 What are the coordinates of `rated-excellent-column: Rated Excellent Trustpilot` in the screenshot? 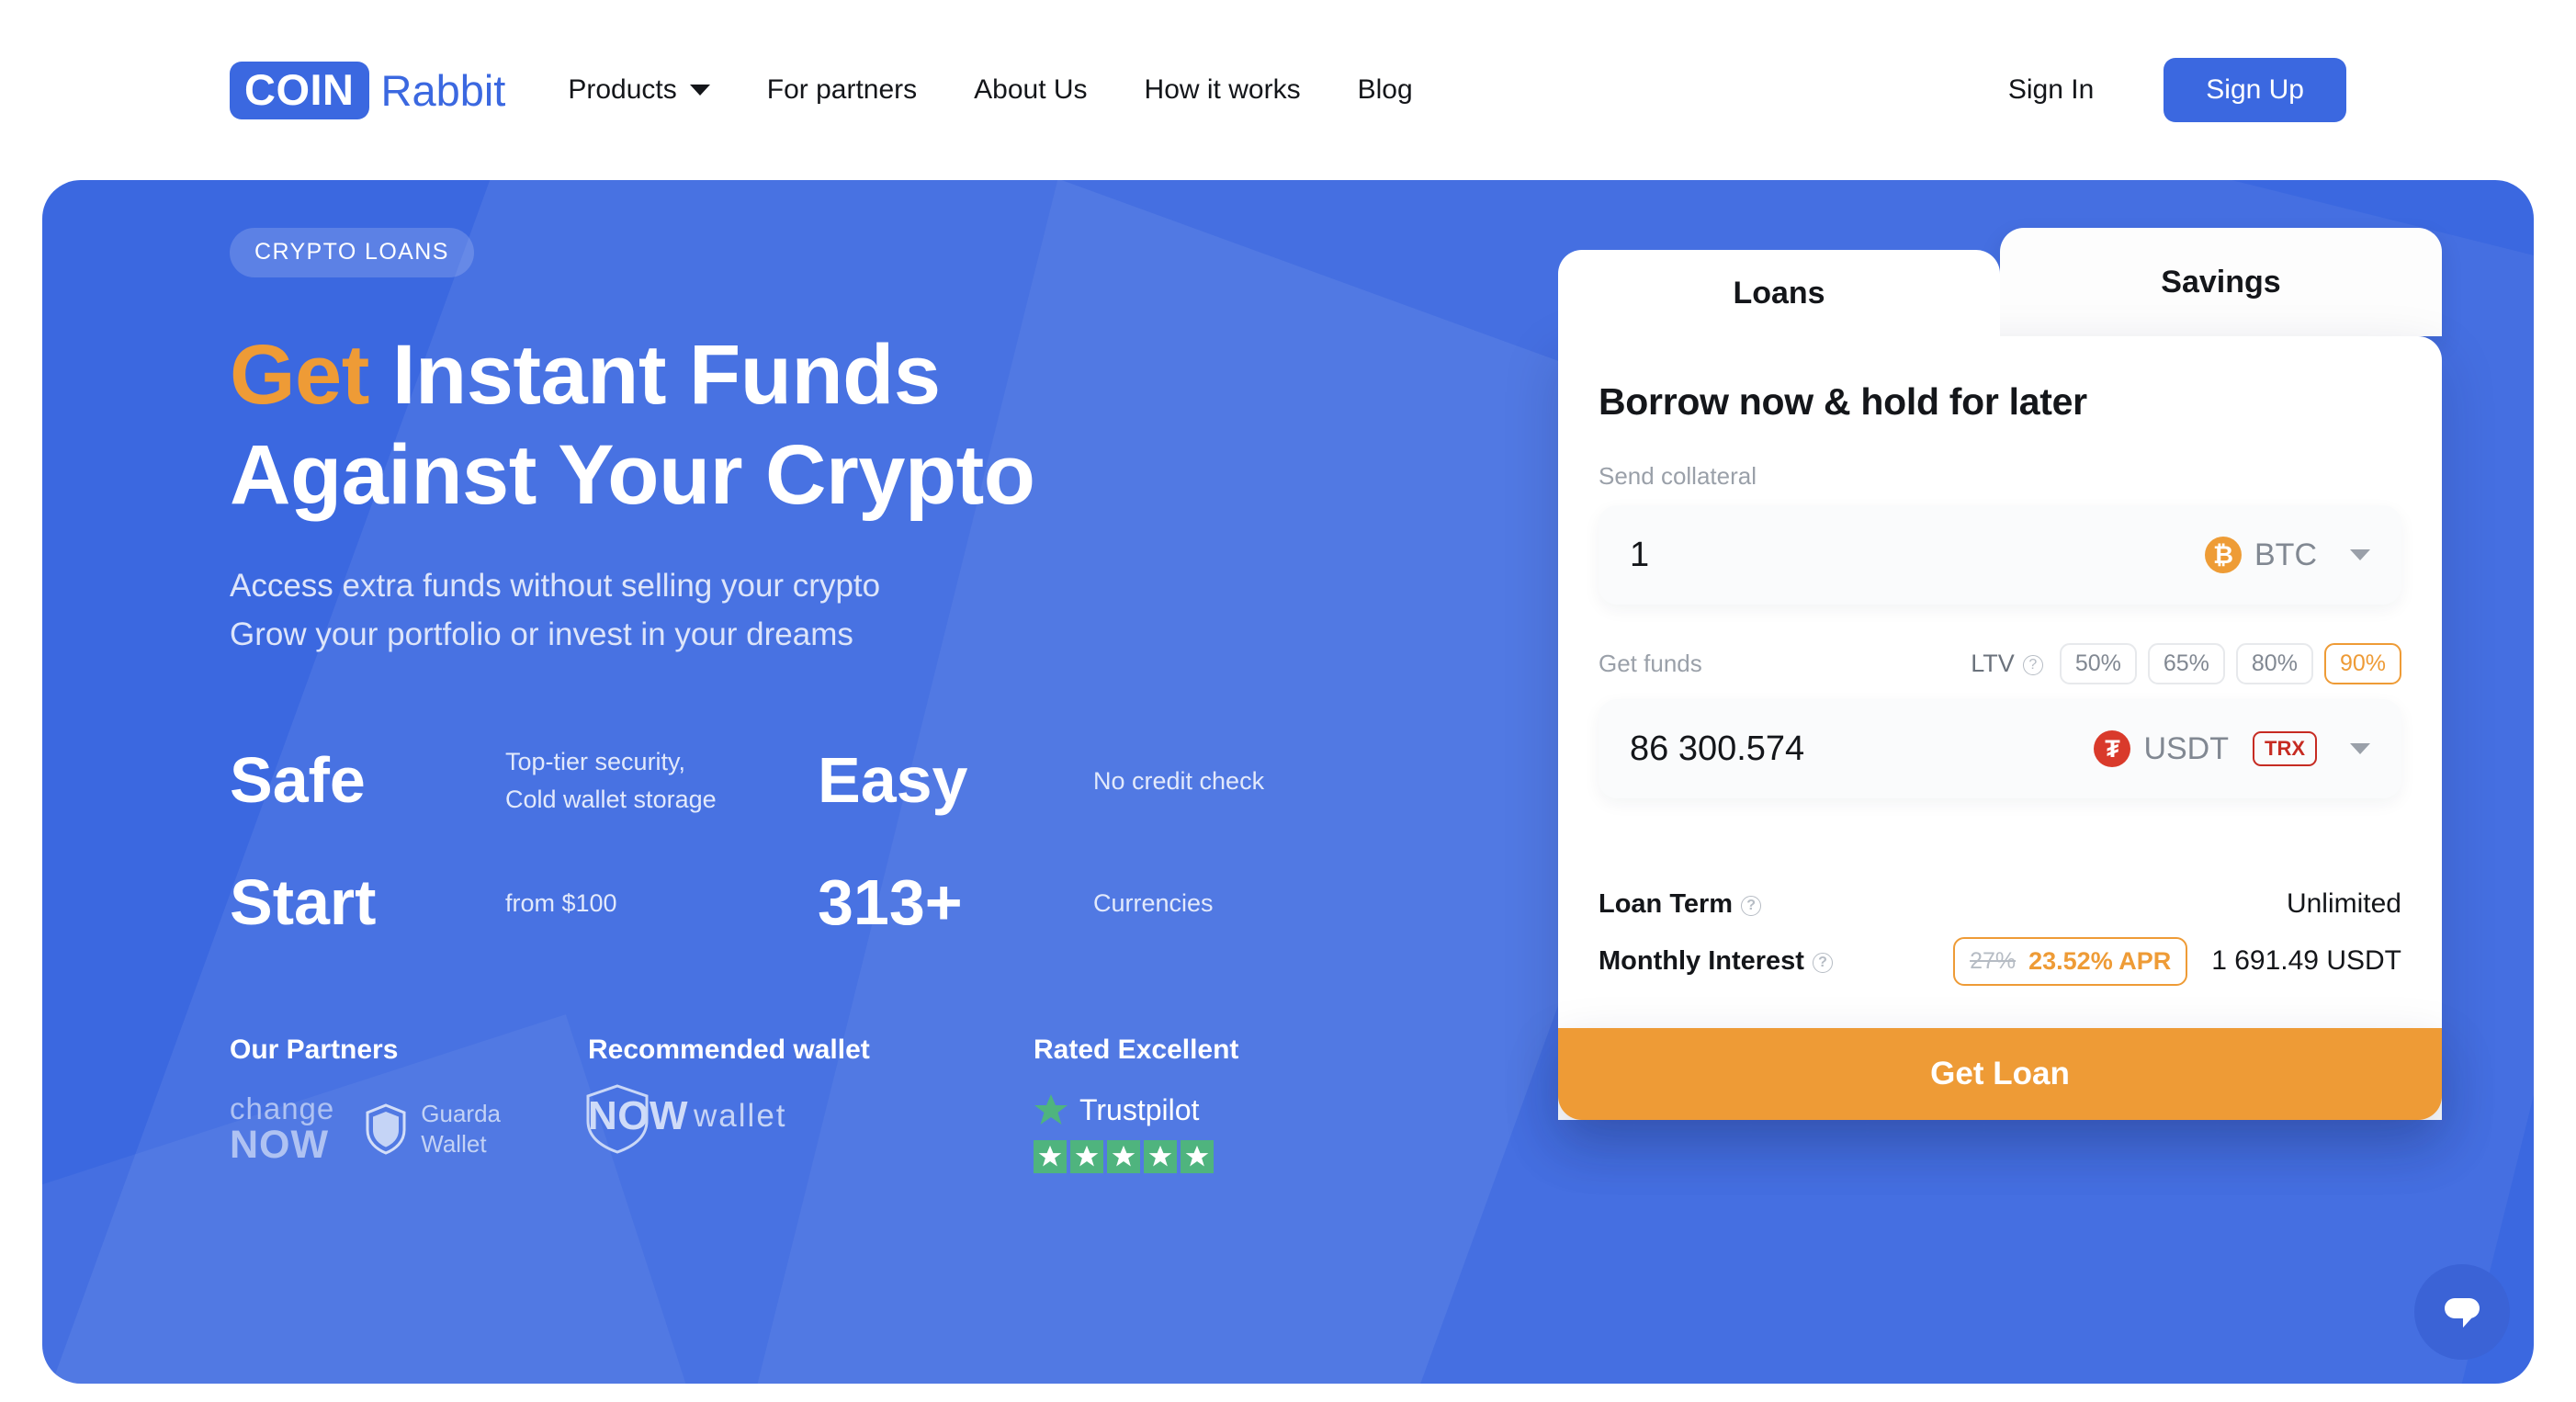 It's located at (1217, 1104).